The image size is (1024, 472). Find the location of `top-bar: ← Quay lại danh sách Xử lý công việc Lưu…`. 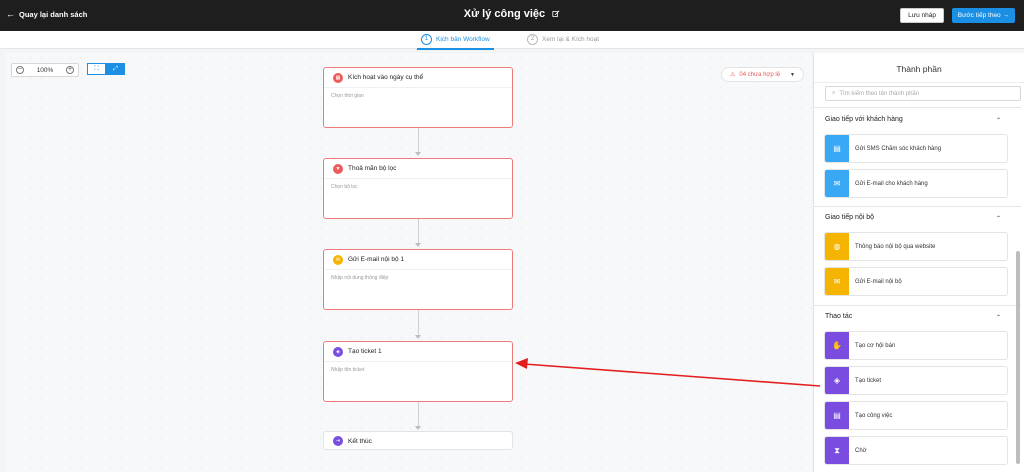

top-bar: ← Quay lại danh sách Xử lý công việc Lưu… is located at coordinates (512, 15).